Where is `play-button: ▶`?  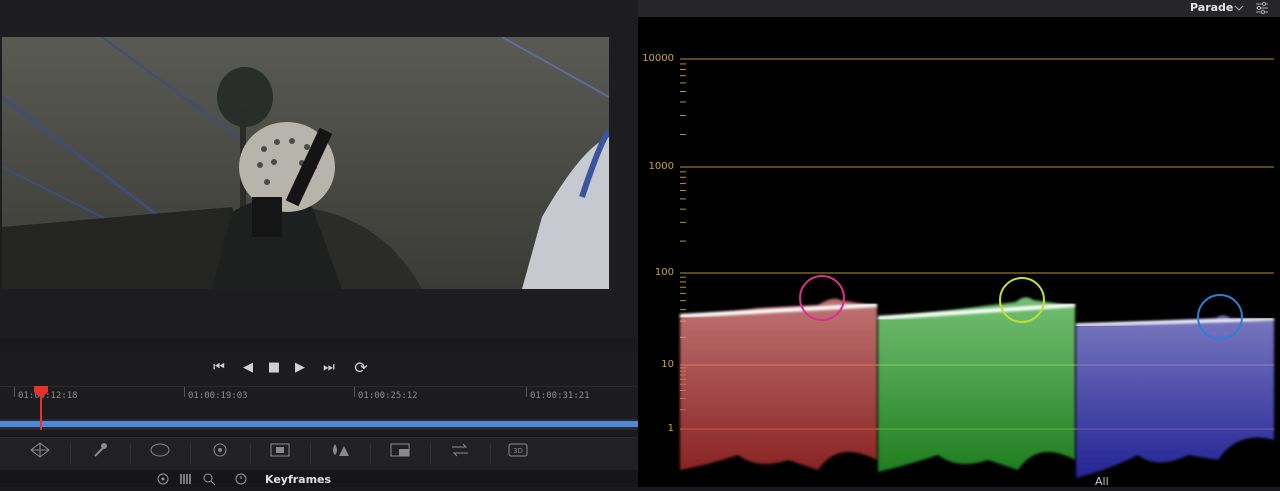 play-button: ▶ is located at coordinates (300, 368).